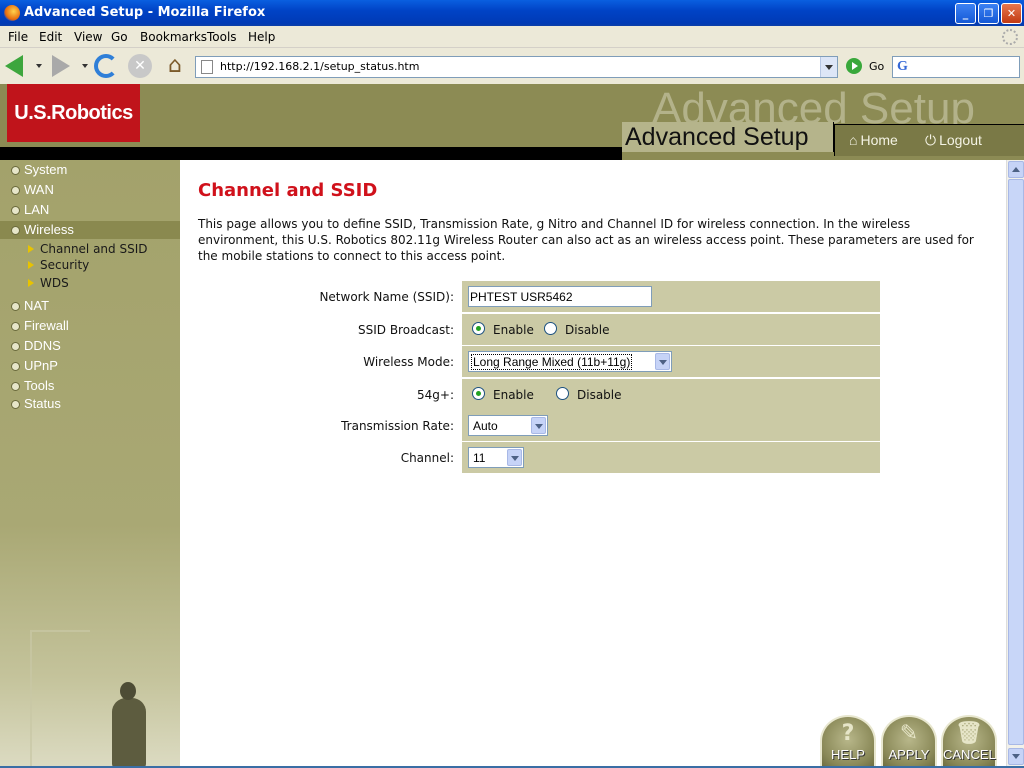  I want to click on logout-link: ⏻ Logout, so click(953, 140).